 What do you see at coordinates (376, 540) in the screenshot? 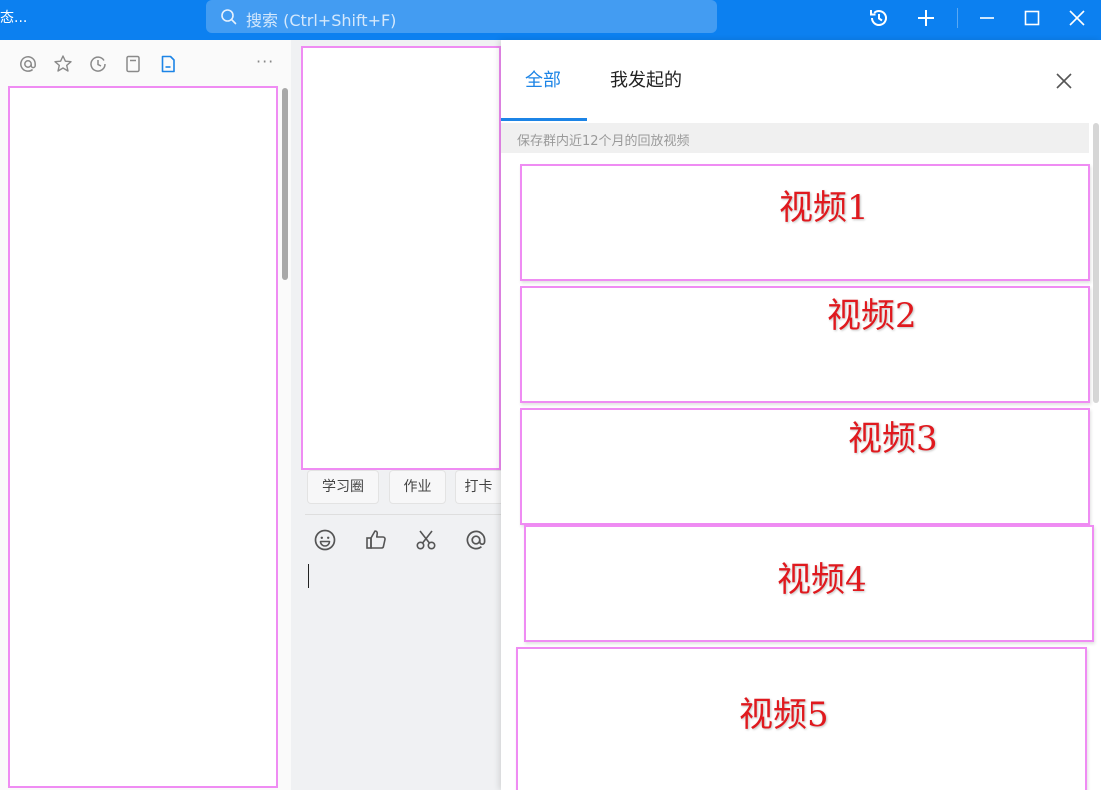
I see `thumbs-up-icon` at bounding box center [376, 540].